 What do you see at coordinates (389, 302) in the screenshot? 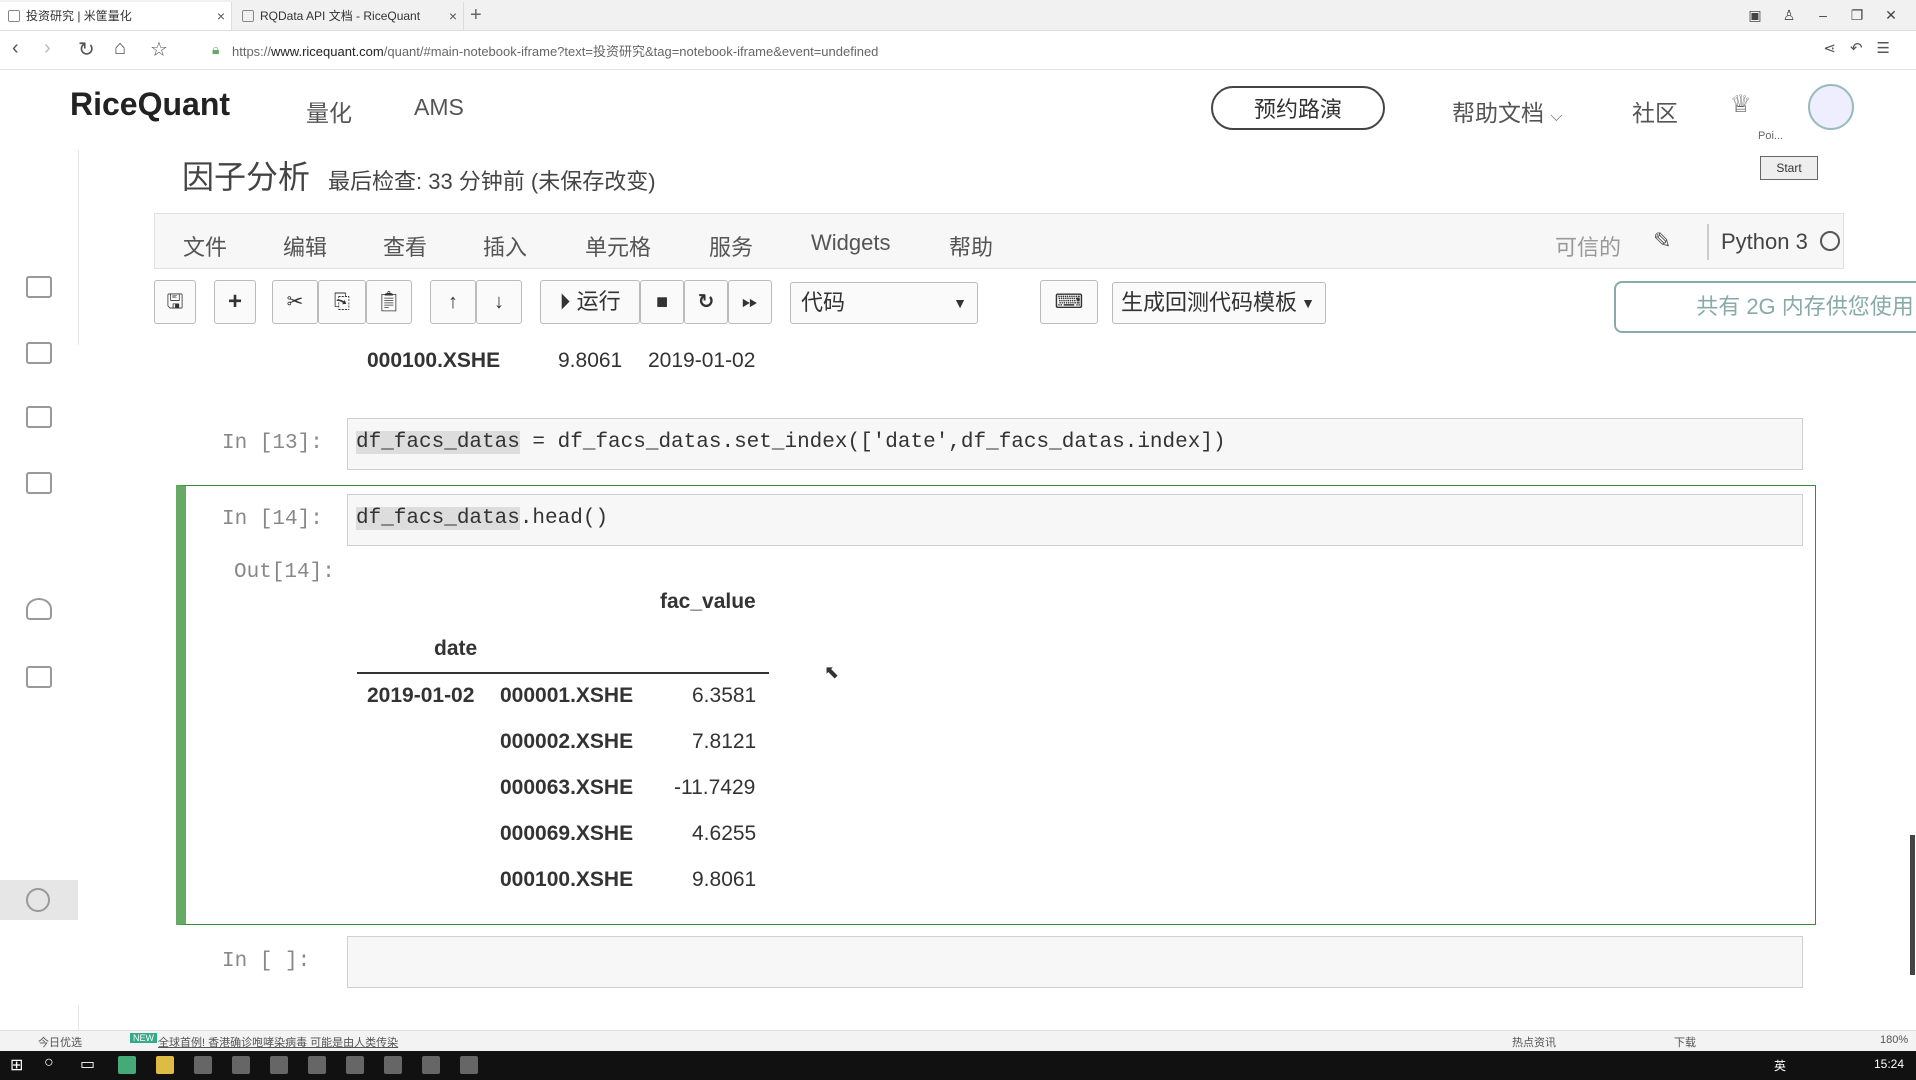
I see `paste-button: 📋︎` at bounding box center [389, 302].